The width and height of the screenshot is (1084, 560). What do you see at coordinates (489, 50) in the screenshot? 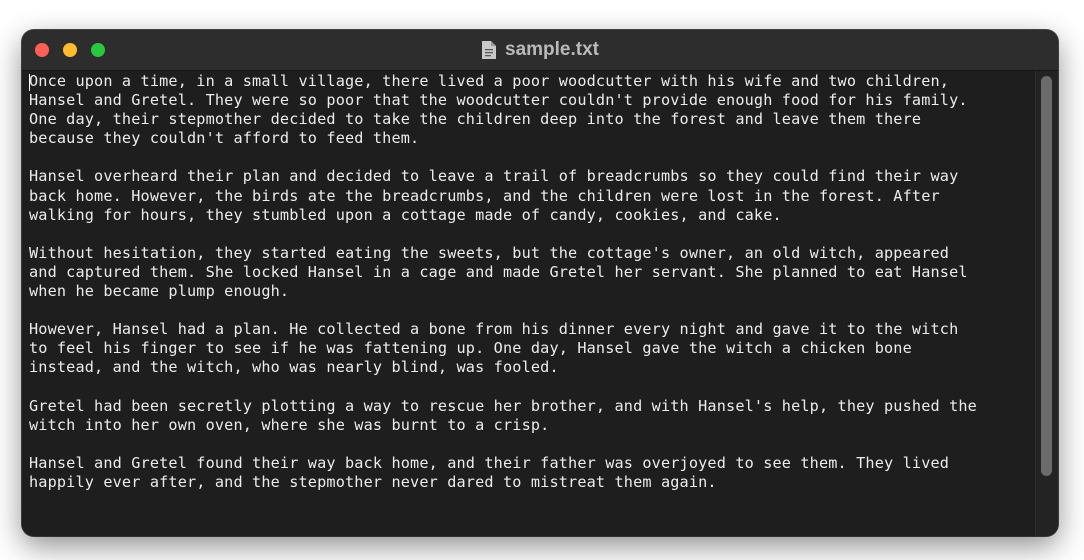
I see `document-icon` at bounding box center [489, 50].